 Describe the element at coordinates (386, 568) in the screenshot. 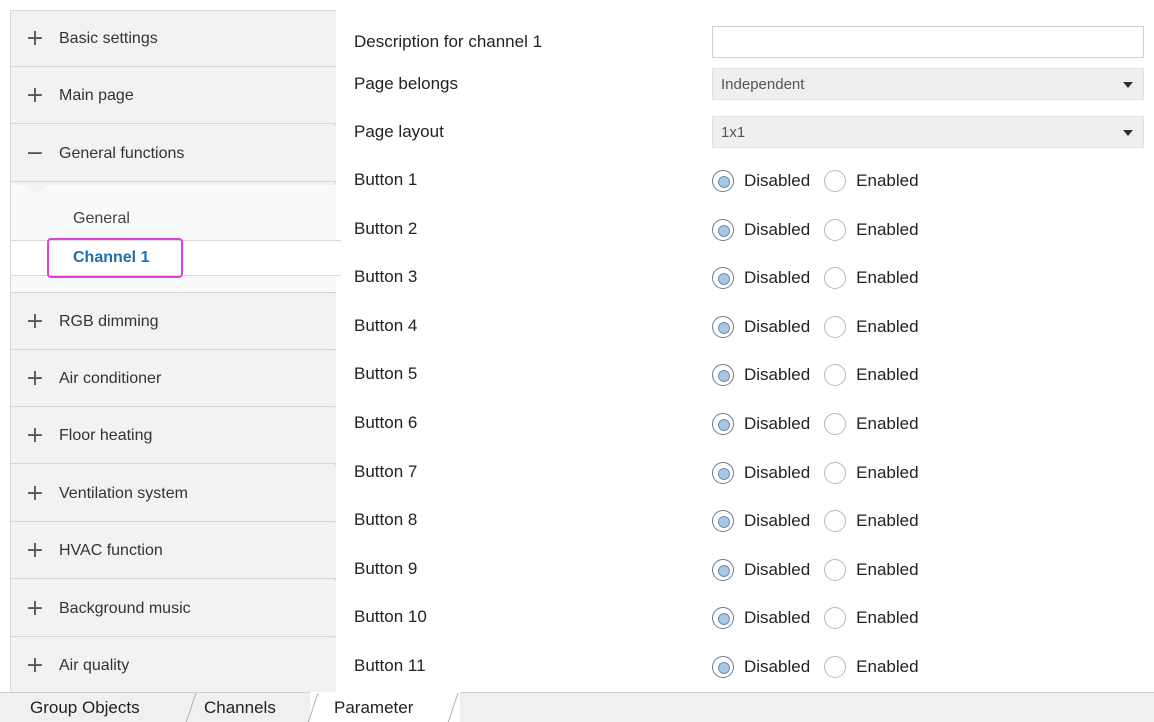

I see `button-label: Button 9` at that location.